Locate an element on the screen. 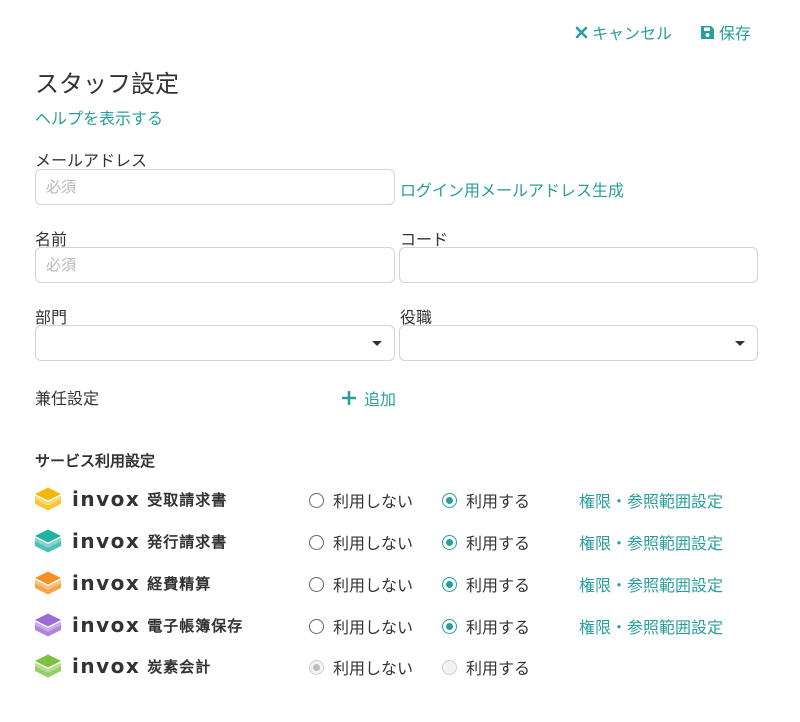  save-button: 保存 is located at coordinates (725, 32).